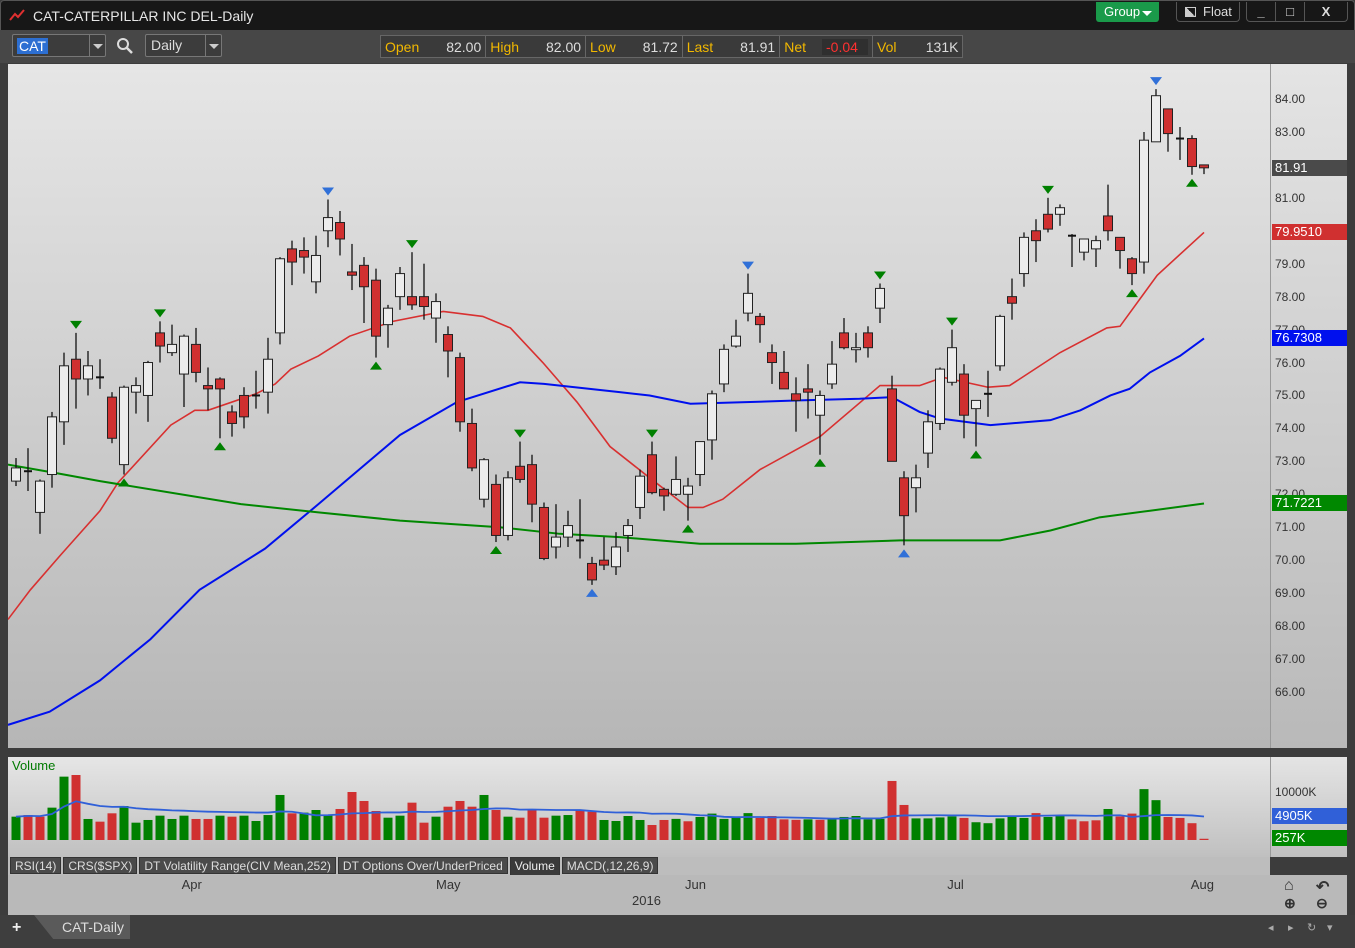 This screenshot has height=948, width=1355. I want to click on maximize-button: □, so click(1290, 11).